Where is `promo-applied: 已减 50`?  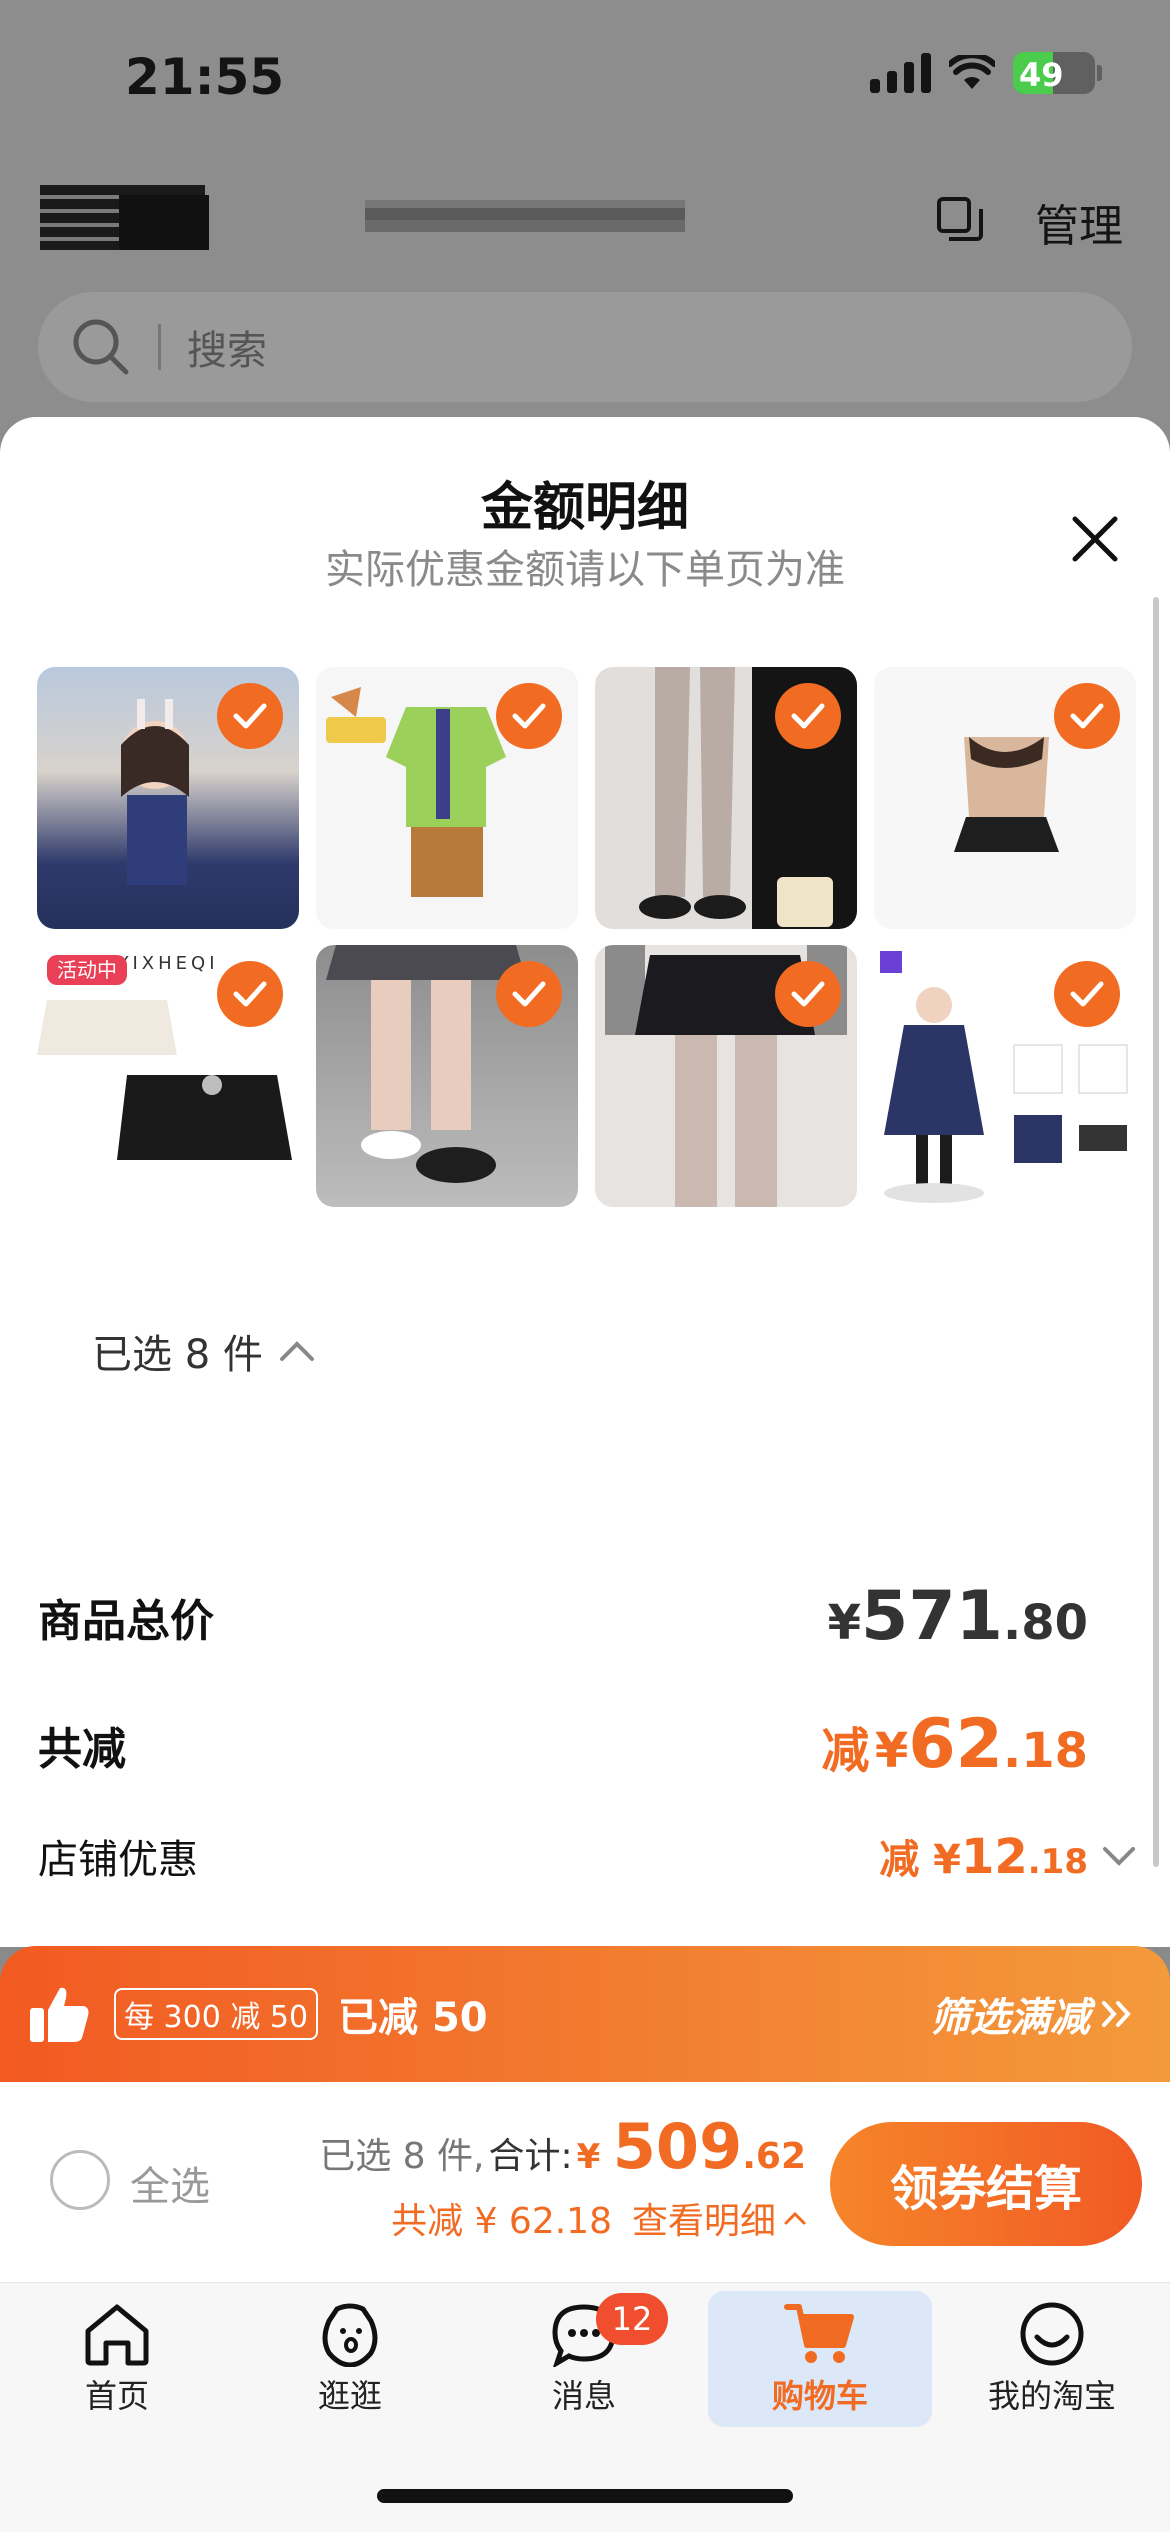
promo-applied: 已减 50 is located at coordinates (413, 2018).